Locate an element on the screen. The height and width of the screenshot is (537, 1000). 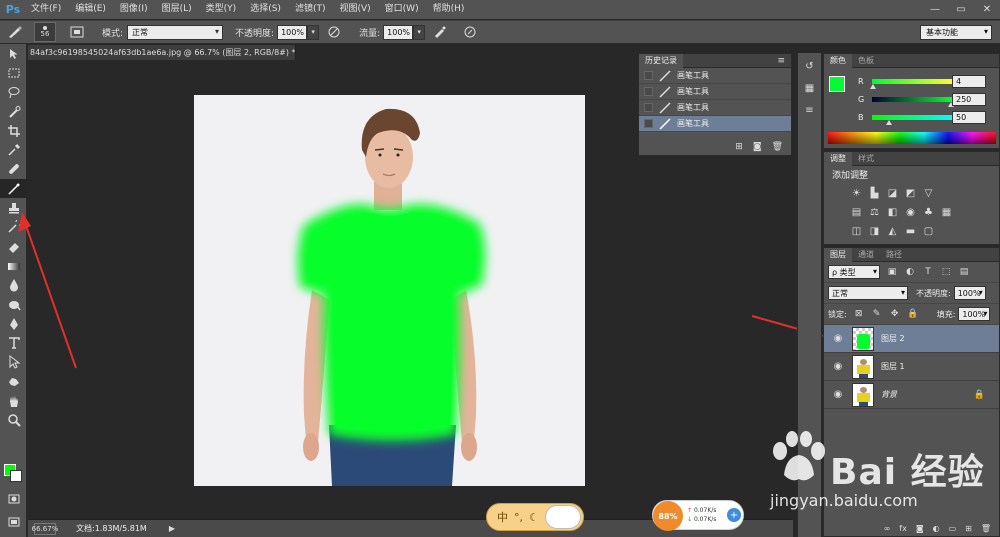
filter-smart-icon: ▤ is located at coordinates (964, 272).